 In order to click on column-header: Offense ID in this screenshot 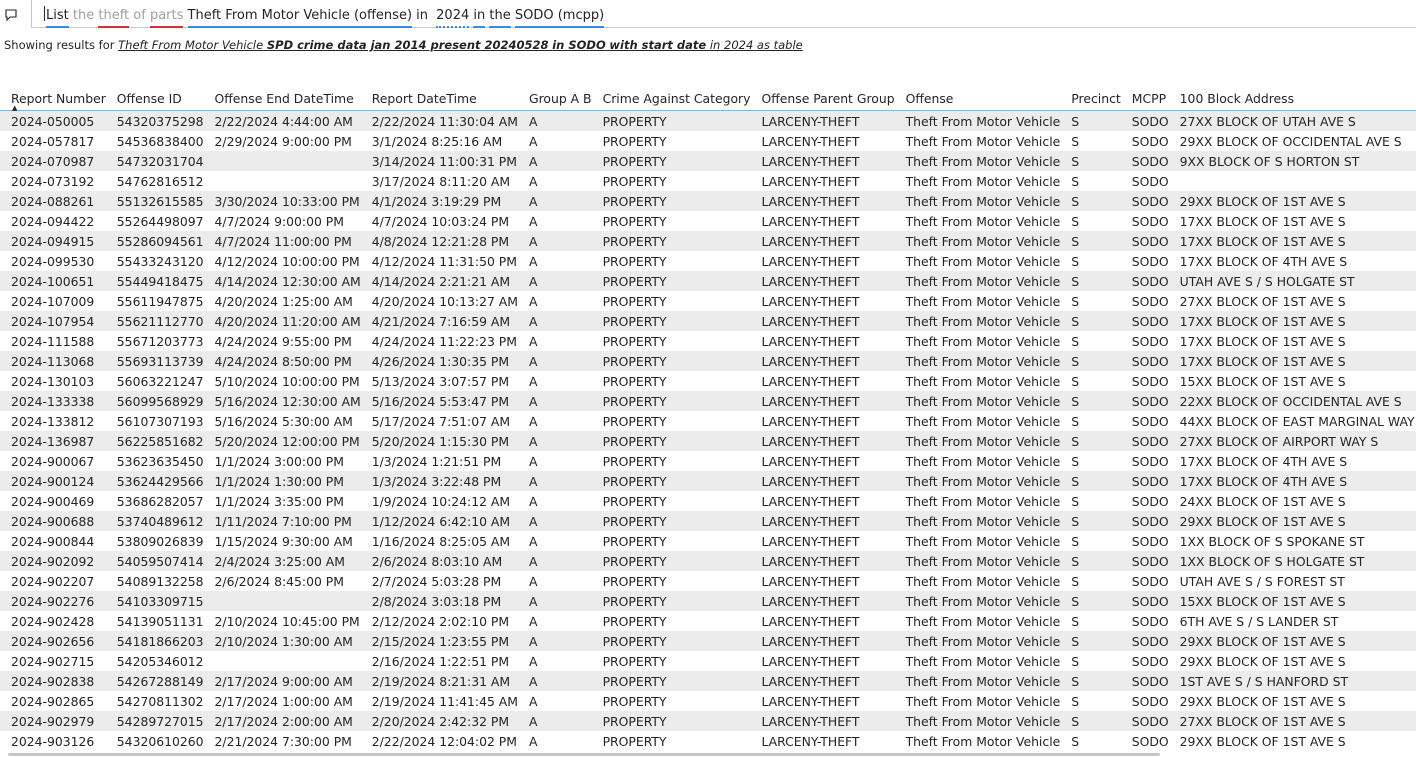, I will do `click(154, 98)`.